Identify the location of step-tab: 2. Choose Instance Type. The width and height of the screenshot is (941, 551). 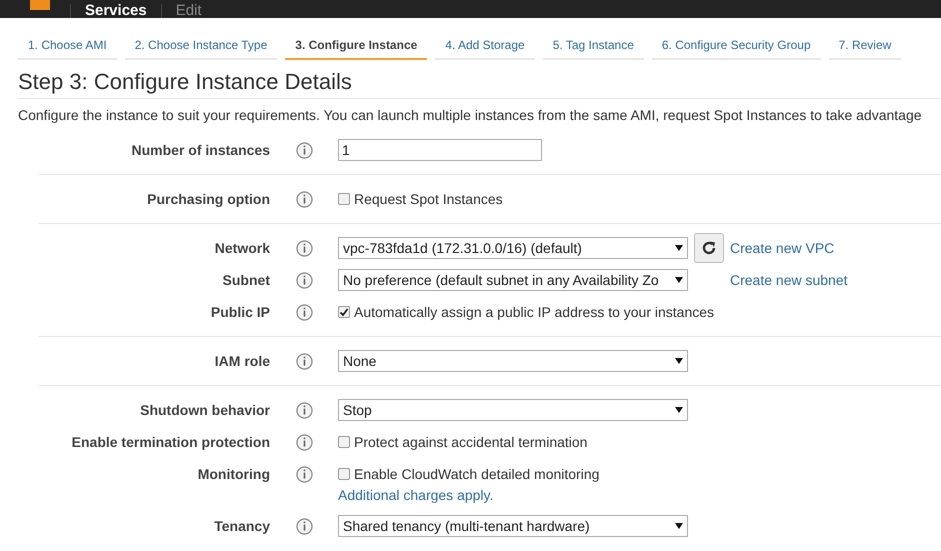
(201, 48).